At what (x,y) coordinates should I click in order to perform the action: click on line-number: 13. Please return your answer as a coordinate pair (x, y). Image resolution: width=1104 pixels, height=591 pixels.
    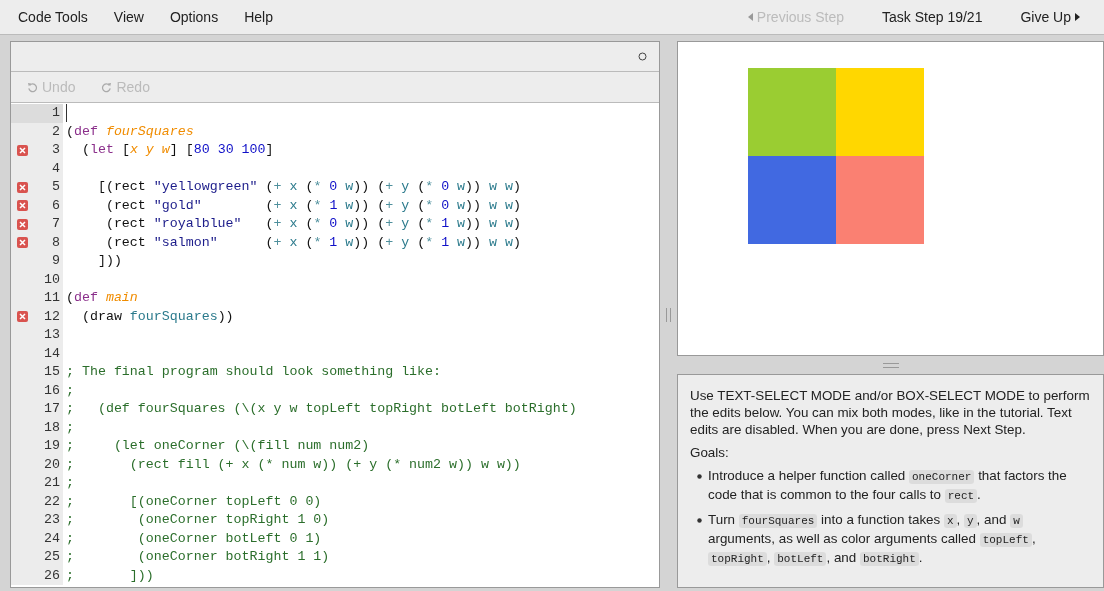
    Looking at the image, I should click on (52, 335).